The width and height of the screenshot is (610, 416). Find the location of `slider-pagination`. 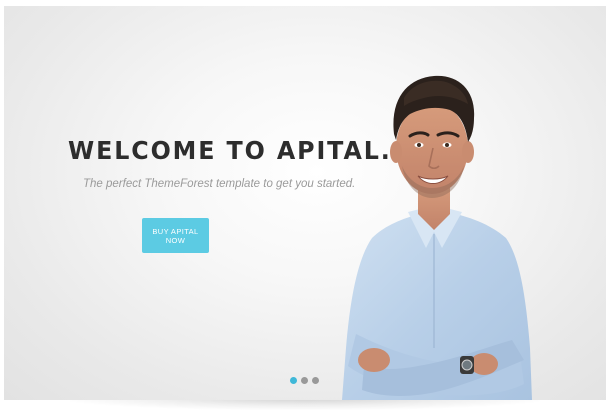

slider-pagination is located at coordinates (304, 381).